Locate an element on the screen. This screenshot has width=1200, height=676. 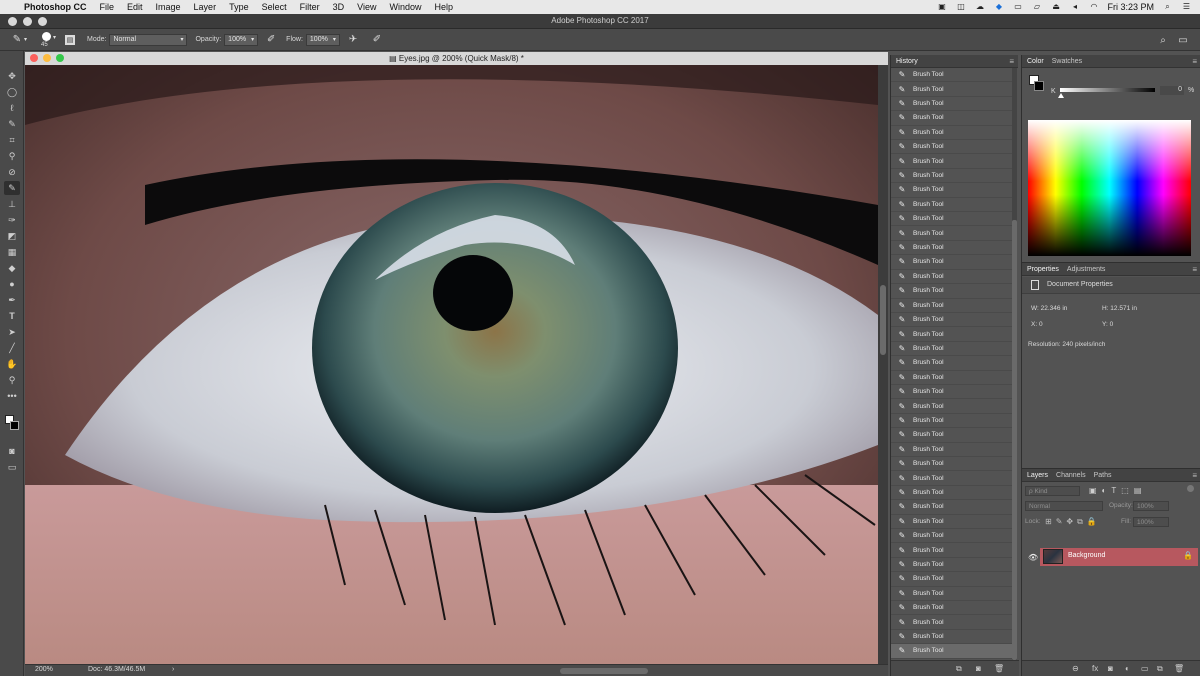
screen-mirror-icon: ◫ is located at coordinates (960, 7).